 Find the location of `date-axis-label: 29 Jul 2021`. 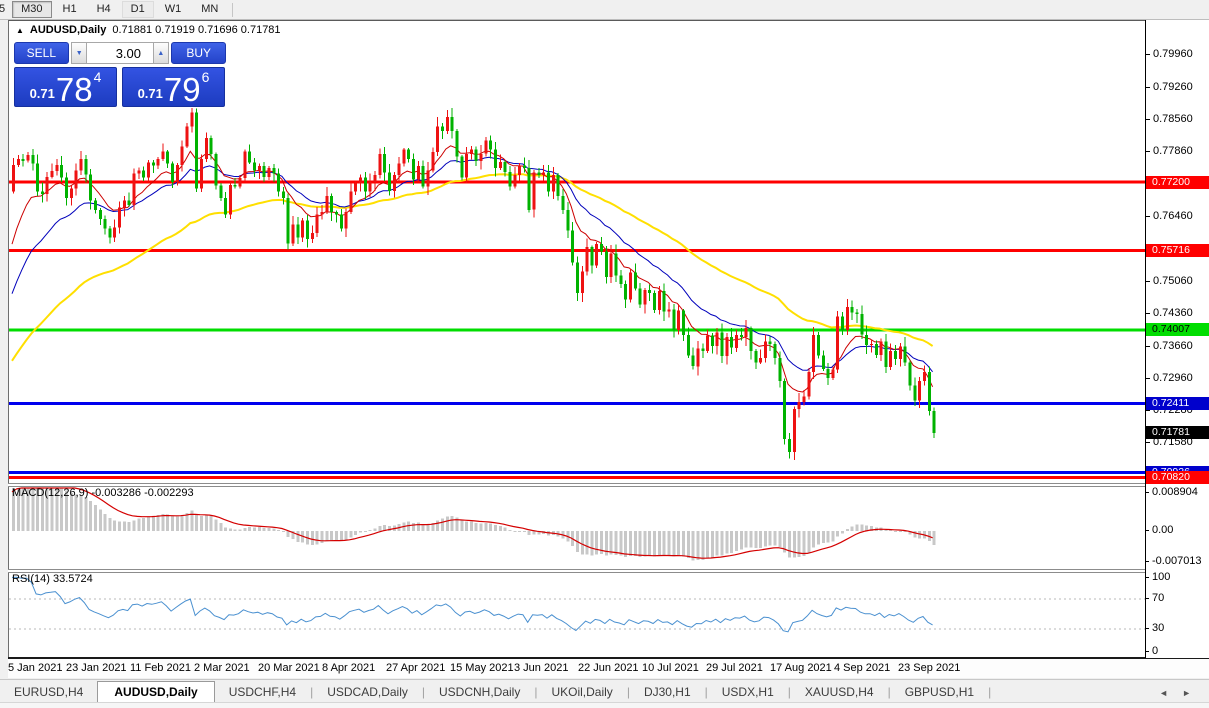

date-axis-label: 29 Jul 2021 is located at coordinates (734, 668).